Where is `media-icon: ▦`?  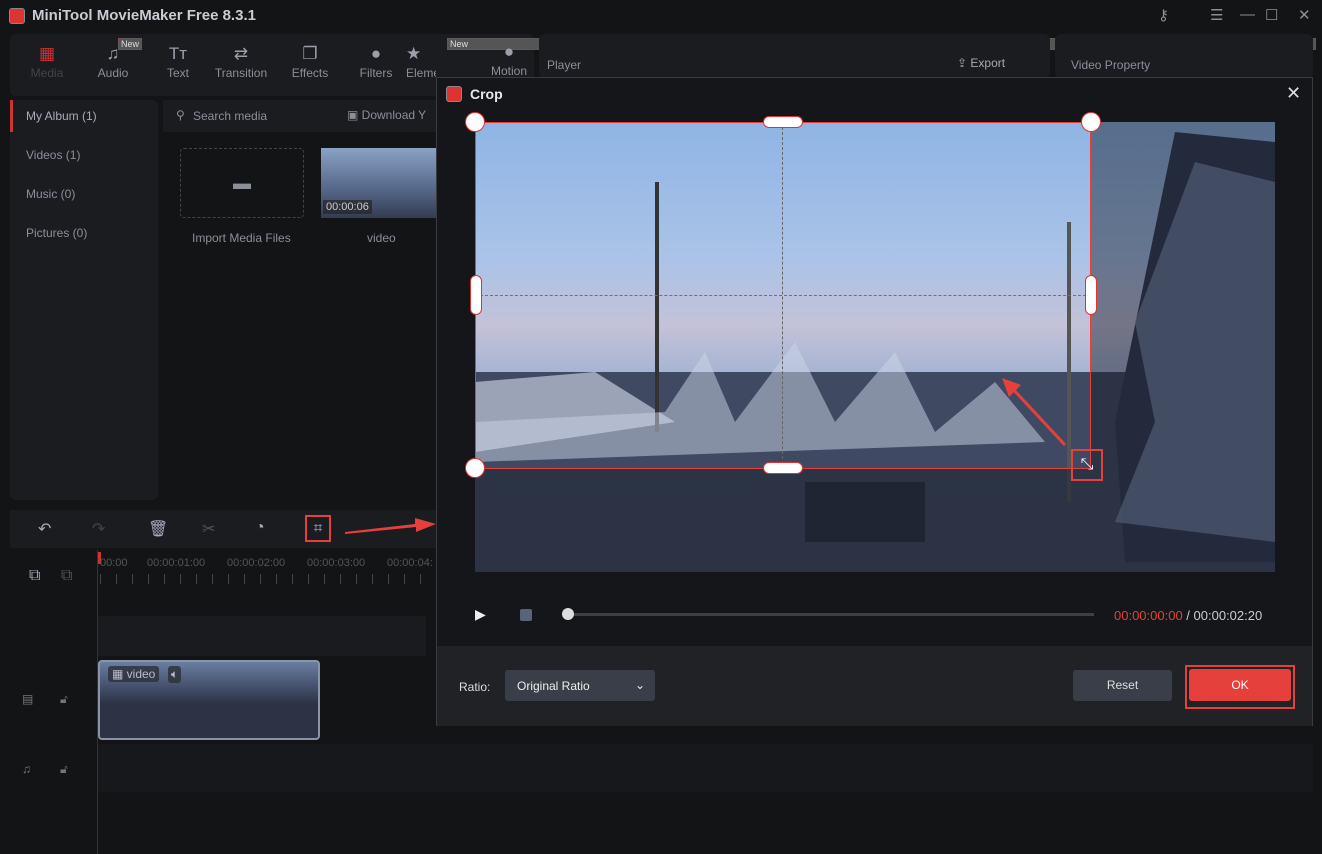 media-icon: ▦ is located at coordinates (47, 53).